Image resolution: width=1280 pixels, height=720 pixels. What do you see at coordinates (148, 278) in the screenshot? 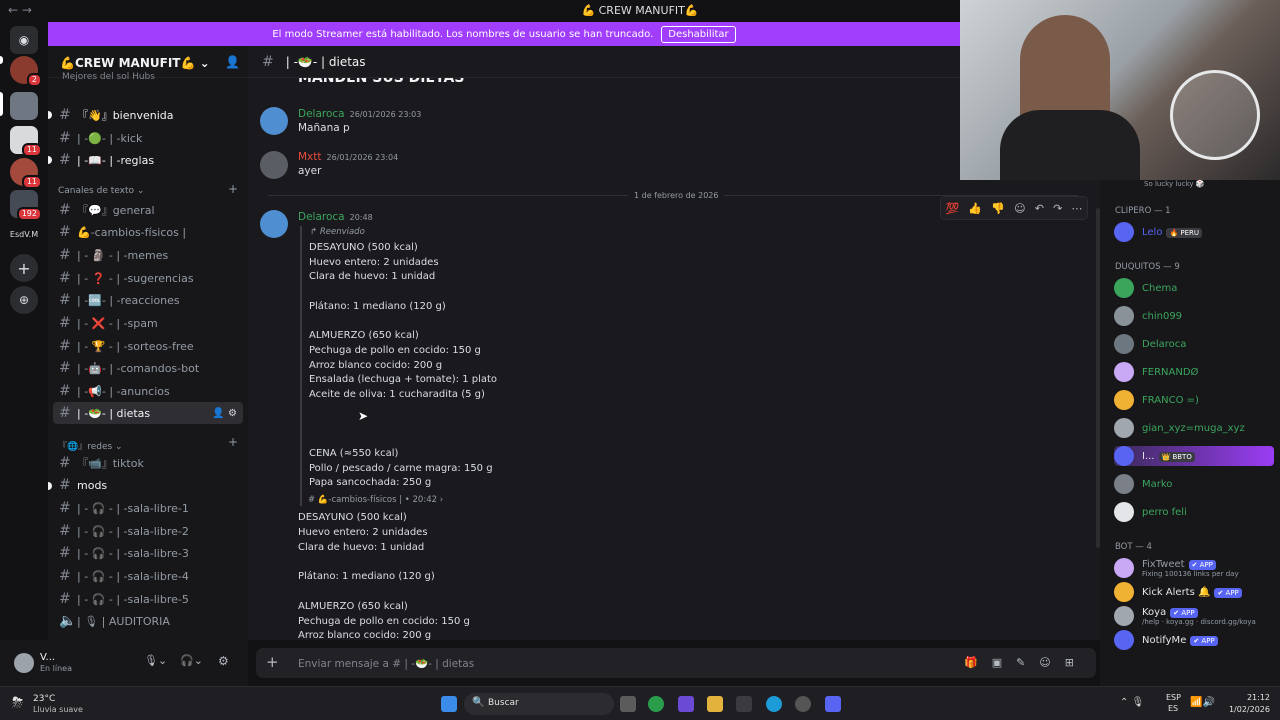
I see `channel-sugerencias: # | - ❓ - | -sugerencias` at bounding box center [148, 278].